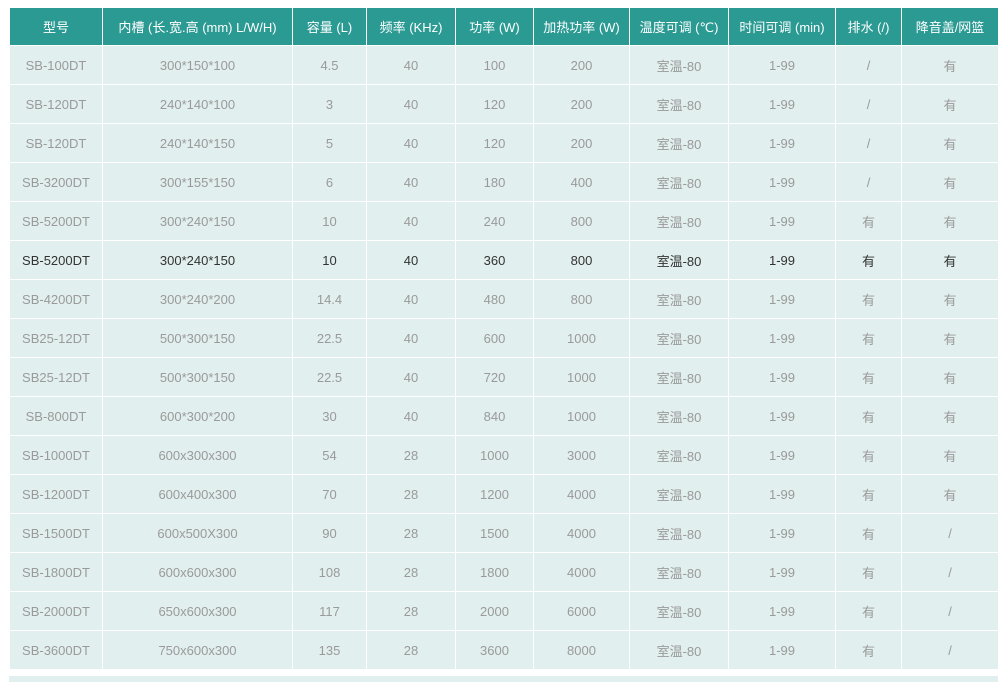  What do you see at coordinates (782, 26) in the screenshot?
I see `column-header-time: 时间可调 (min)` at bounding box center [782, 26].